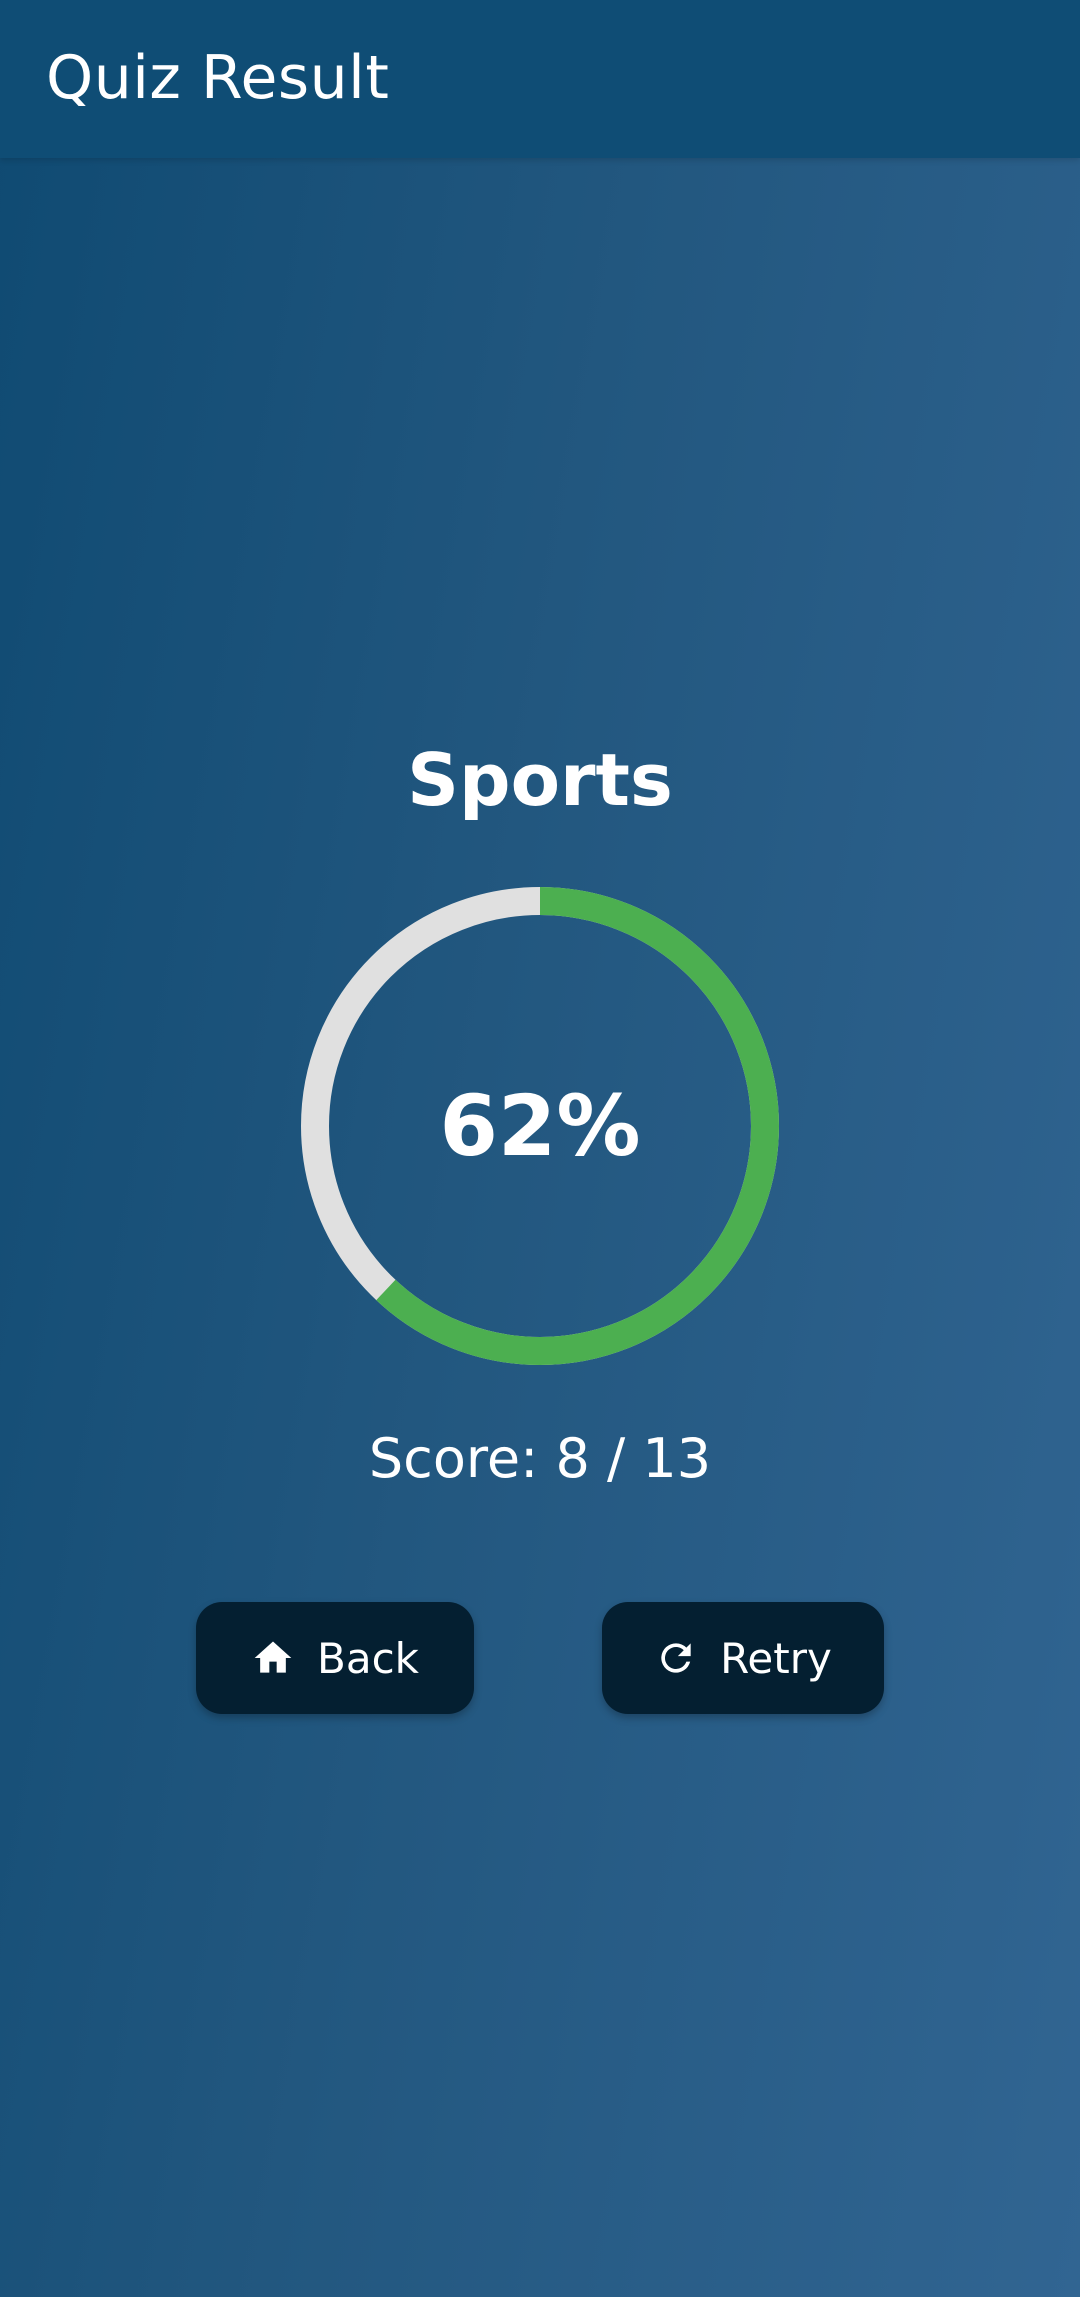  Describe the element at coordinates (368, 1658) in the screenshot. I see `back-button-label: Back` at that location.